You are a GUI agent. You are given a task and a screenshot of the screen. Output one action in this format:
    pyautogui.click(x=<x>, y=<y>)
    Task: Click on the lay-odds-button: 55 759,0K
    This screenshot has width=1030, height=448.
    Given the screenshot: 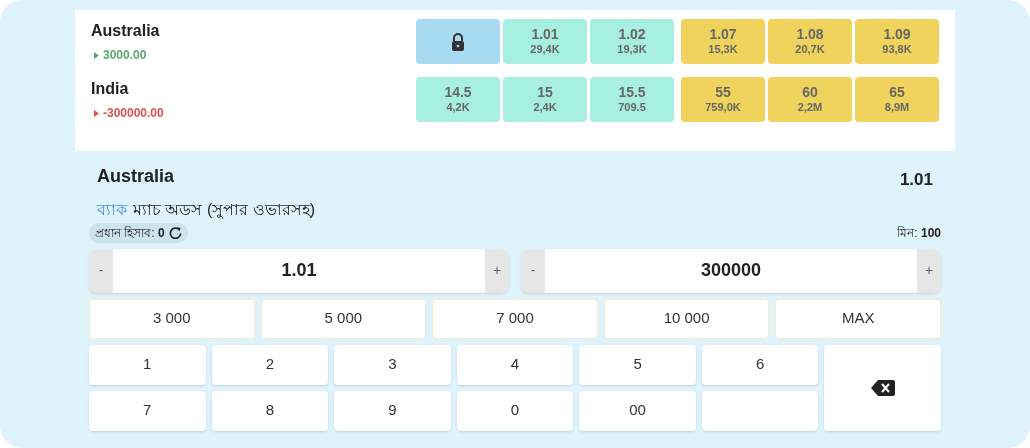 What is the action you would take?
    pyautogui.click(x=723, y=99)
    